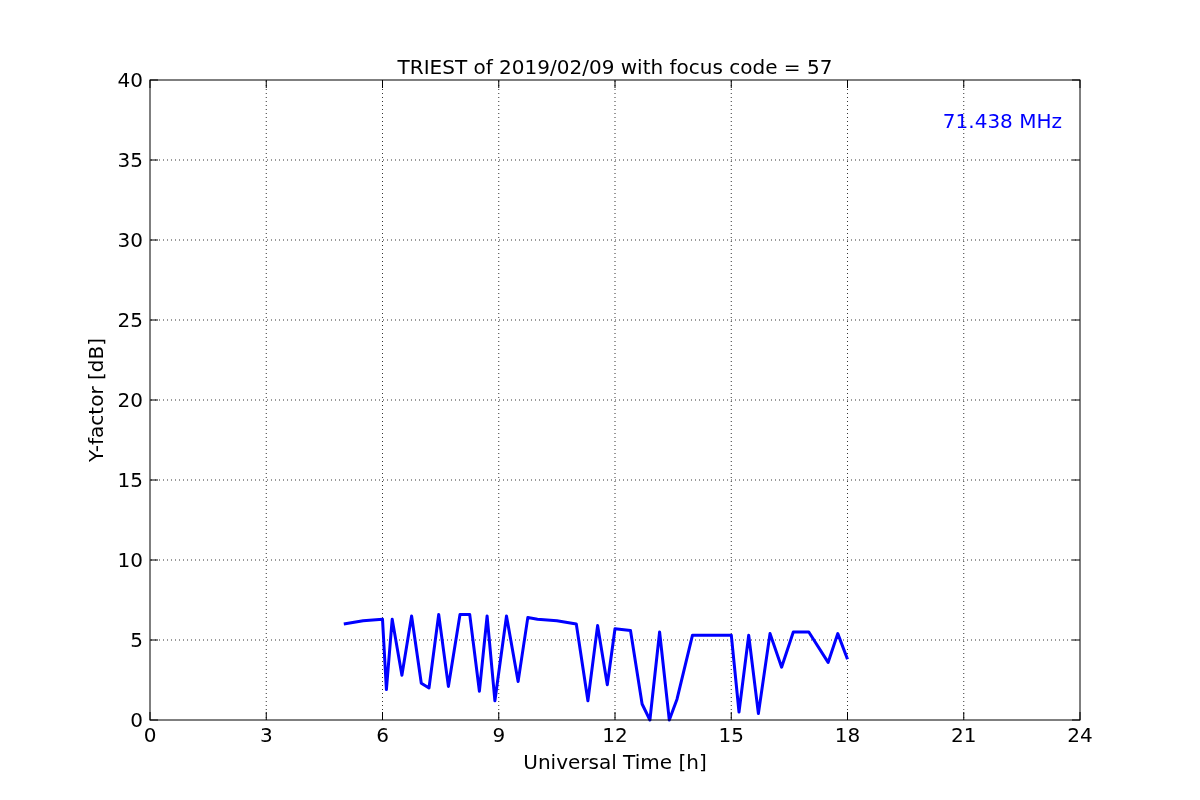 The image size is (1200, 800). I want to click on x-tick-label: 12, so click(615, 735).